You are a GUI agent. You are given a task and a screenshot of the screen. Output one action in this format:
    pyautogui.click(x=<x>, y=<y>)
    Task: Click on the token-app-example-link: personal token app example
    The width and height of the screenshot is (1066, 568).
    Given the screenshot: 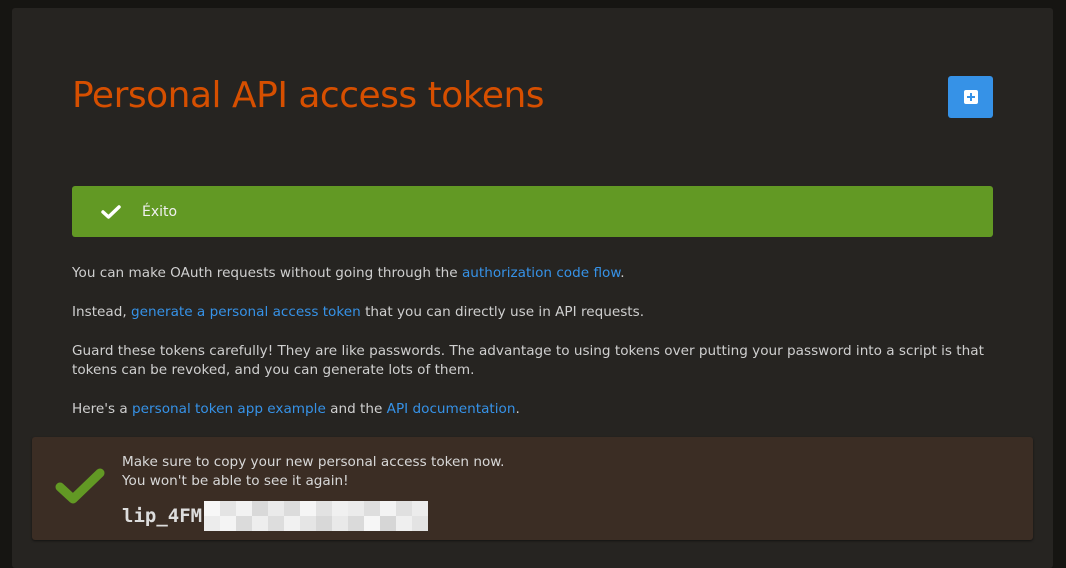 What is the action you would take?
    pyautogui.click(x=229, y=409)
    